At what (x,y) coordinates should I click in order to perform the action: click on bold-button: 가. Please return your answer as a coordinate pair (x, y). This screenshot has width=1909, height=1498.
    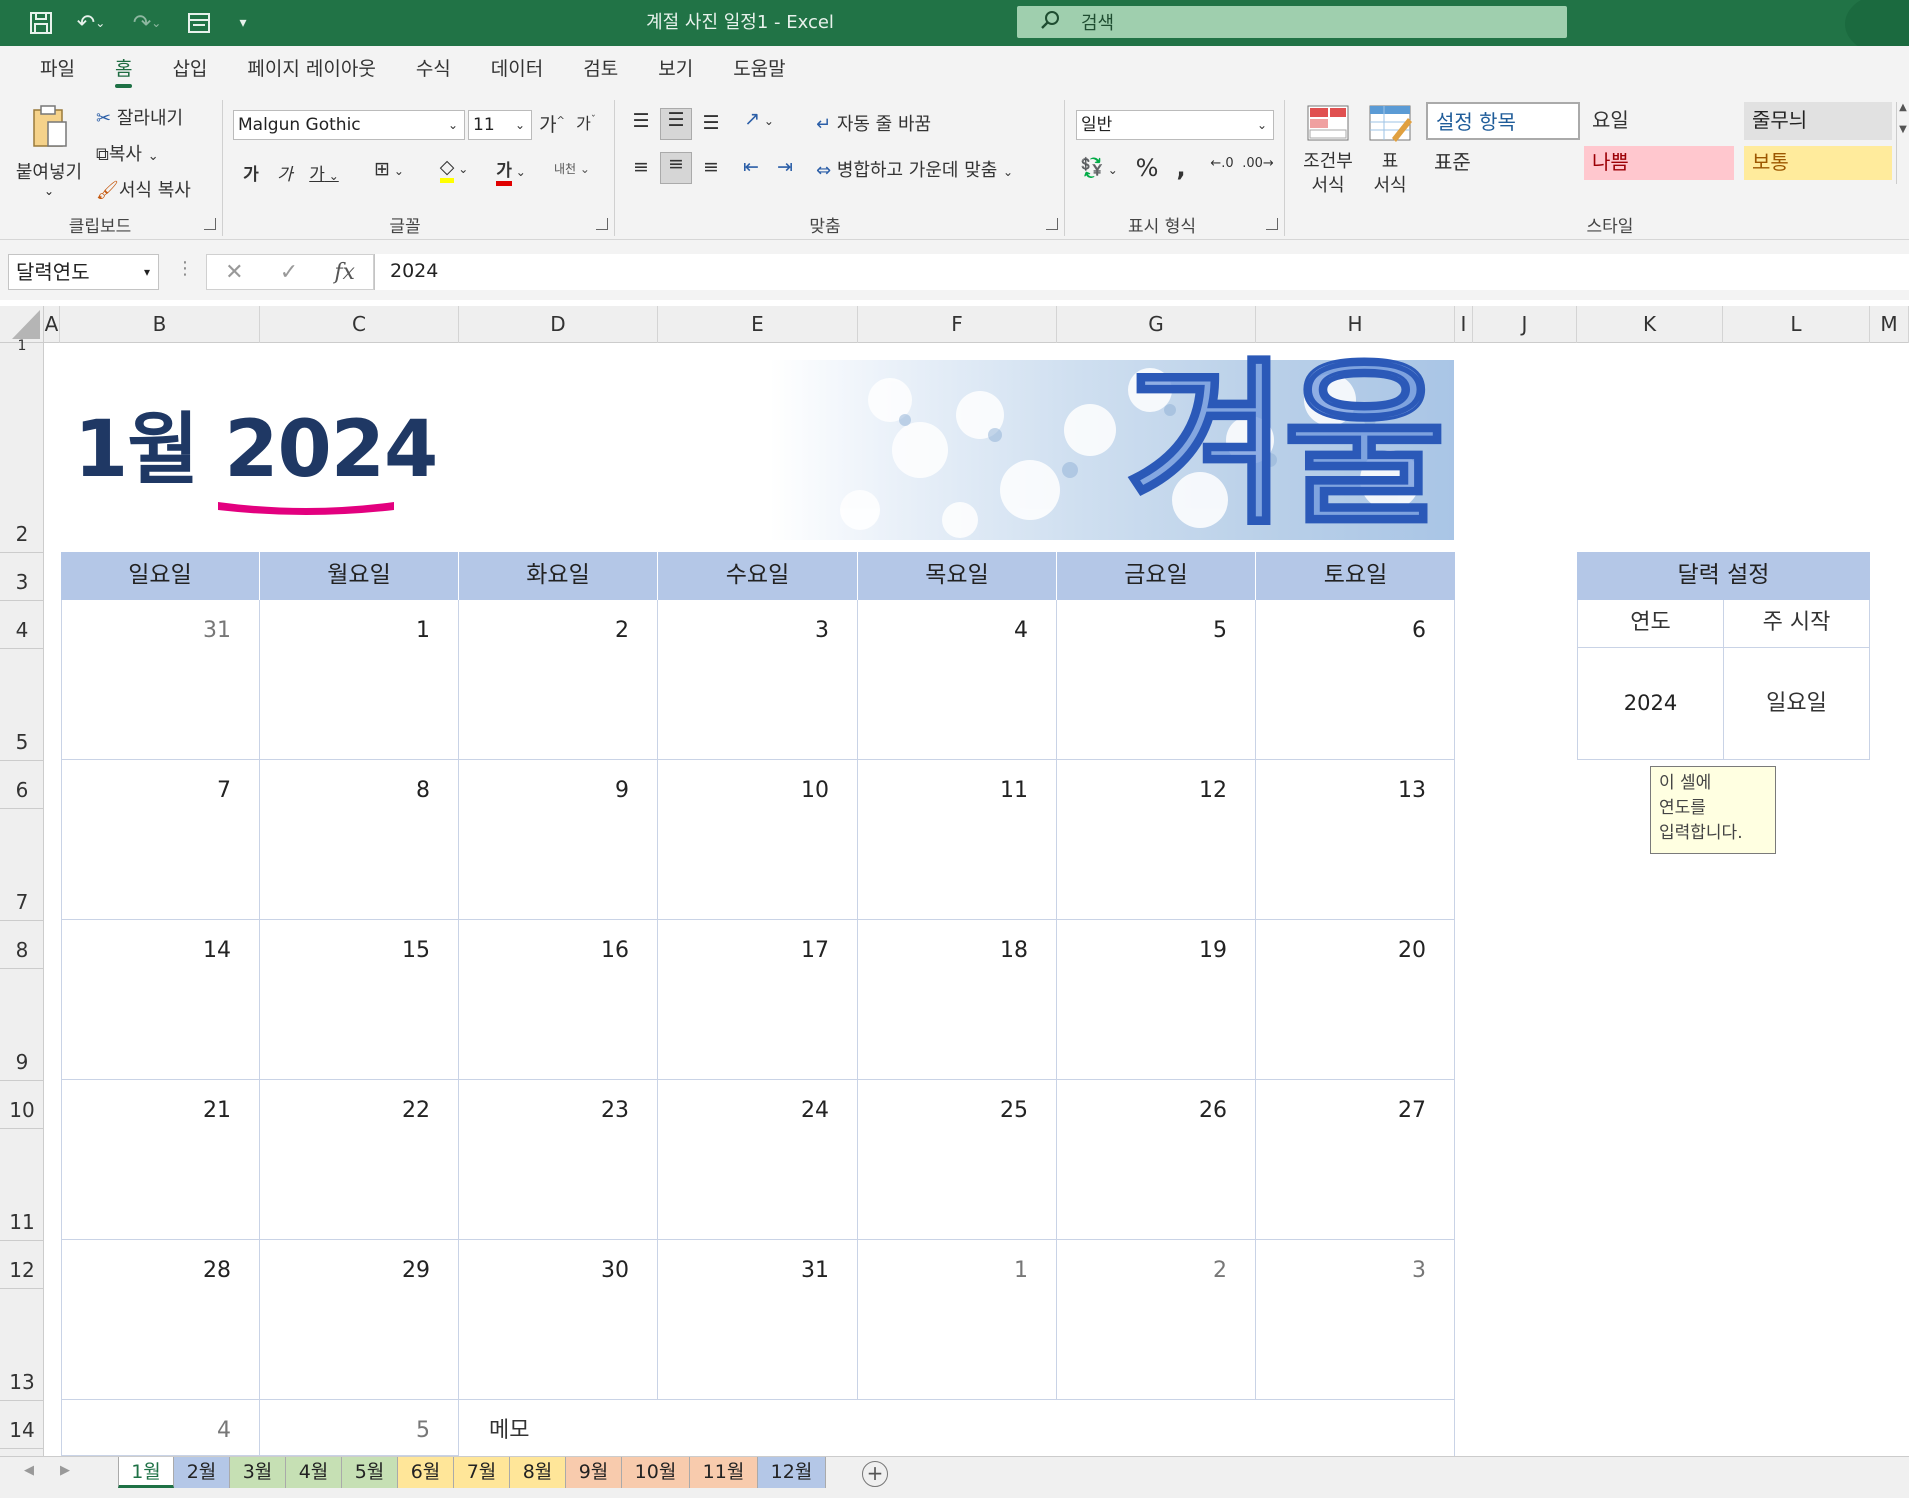
    Looking at the image, I should click on (251, 172).